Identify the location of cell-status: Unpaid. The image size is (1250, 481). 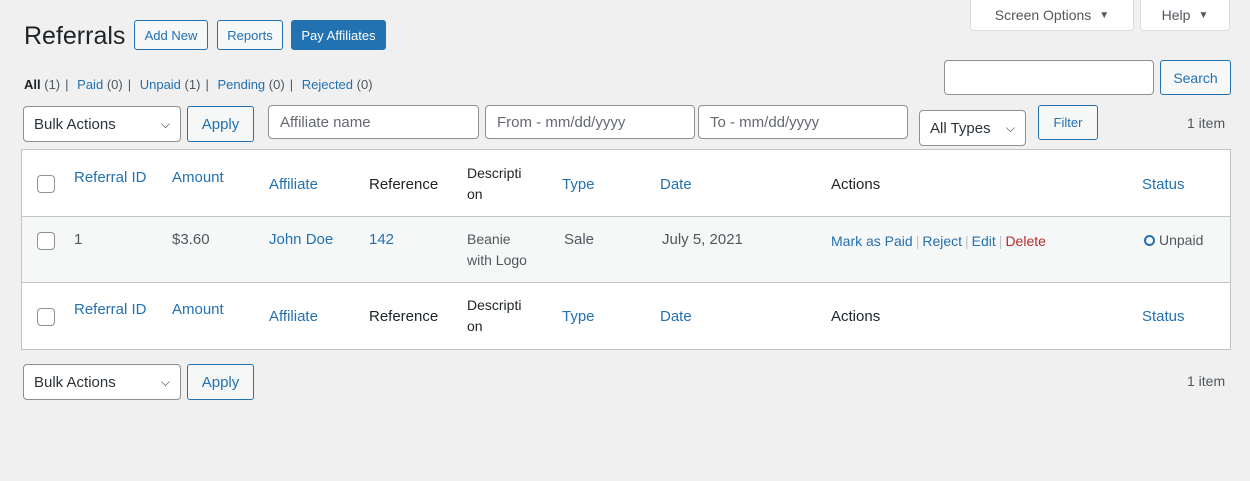
(1173, 240).